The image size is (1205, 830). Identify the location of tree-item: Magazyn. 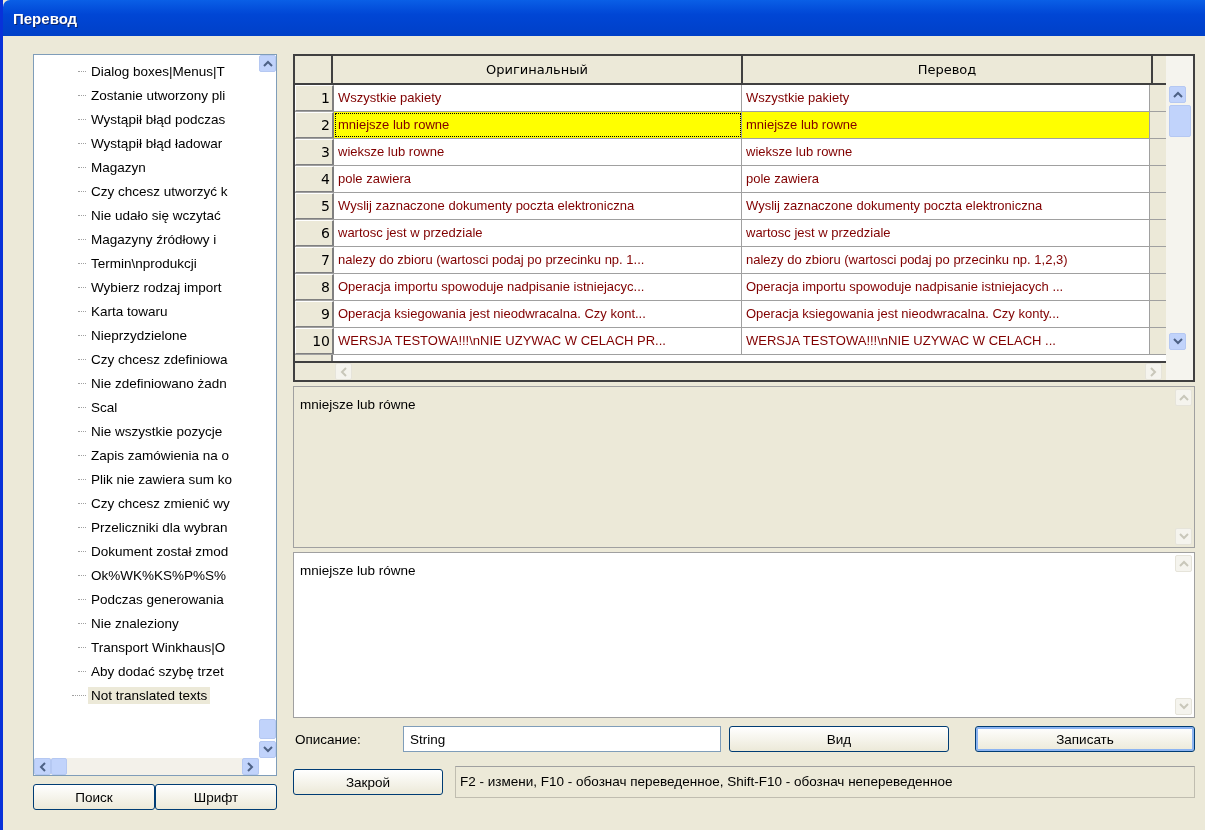
(118, 167).